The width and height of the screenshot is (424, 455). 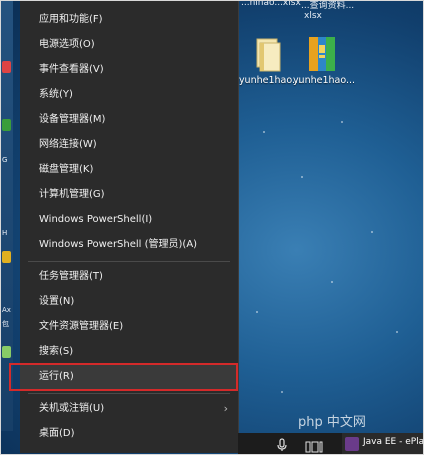 What do you see at coordinates (352, 444) in the screenshot?
I see `eclipse-app-icon` at bounding box center [352, 444].